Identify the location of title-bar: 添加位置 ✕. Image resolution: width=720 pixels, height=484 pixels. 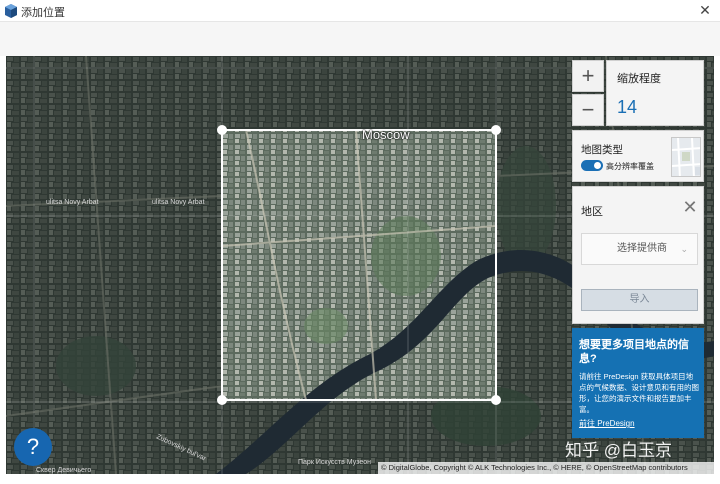
(360, 11).